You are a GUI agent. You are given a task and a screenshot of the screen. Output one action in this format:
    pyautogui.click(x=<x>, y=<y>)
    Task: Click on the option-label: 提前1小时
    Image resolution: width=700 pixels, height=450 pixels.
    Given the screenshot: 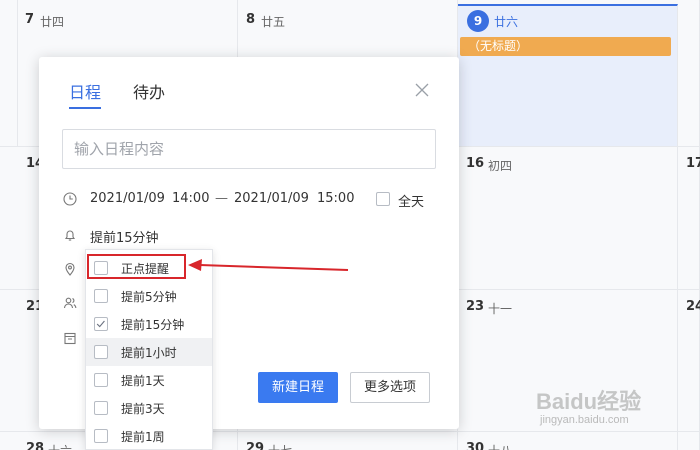 What is the action you would take?
    pyautogui.click(x=149, y=353)
    